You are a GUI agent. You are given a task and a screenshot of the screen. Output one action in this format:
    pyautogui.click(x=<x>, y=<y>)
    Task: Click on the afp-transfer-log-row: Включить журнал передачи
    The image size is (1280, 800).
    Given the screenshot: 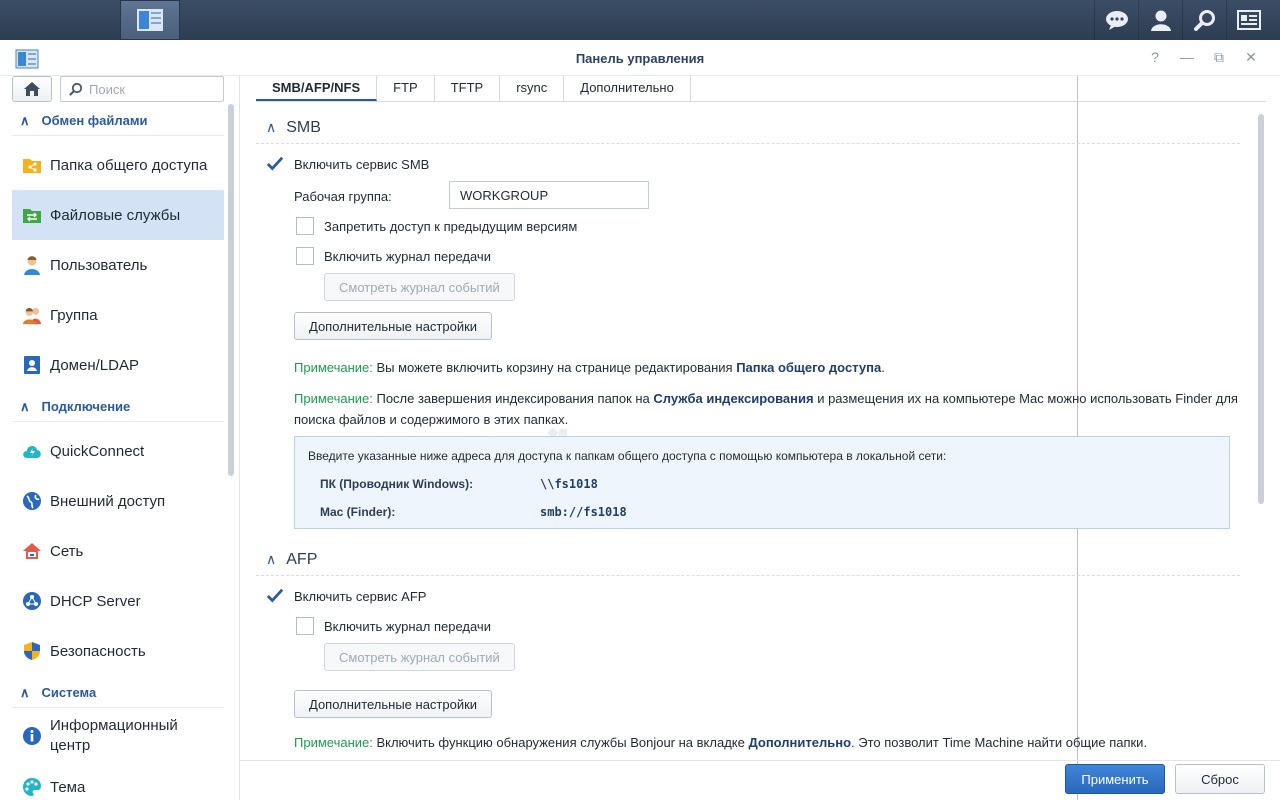 What is the action you would take?
    pyautogui.click(x=393, y=626)
    